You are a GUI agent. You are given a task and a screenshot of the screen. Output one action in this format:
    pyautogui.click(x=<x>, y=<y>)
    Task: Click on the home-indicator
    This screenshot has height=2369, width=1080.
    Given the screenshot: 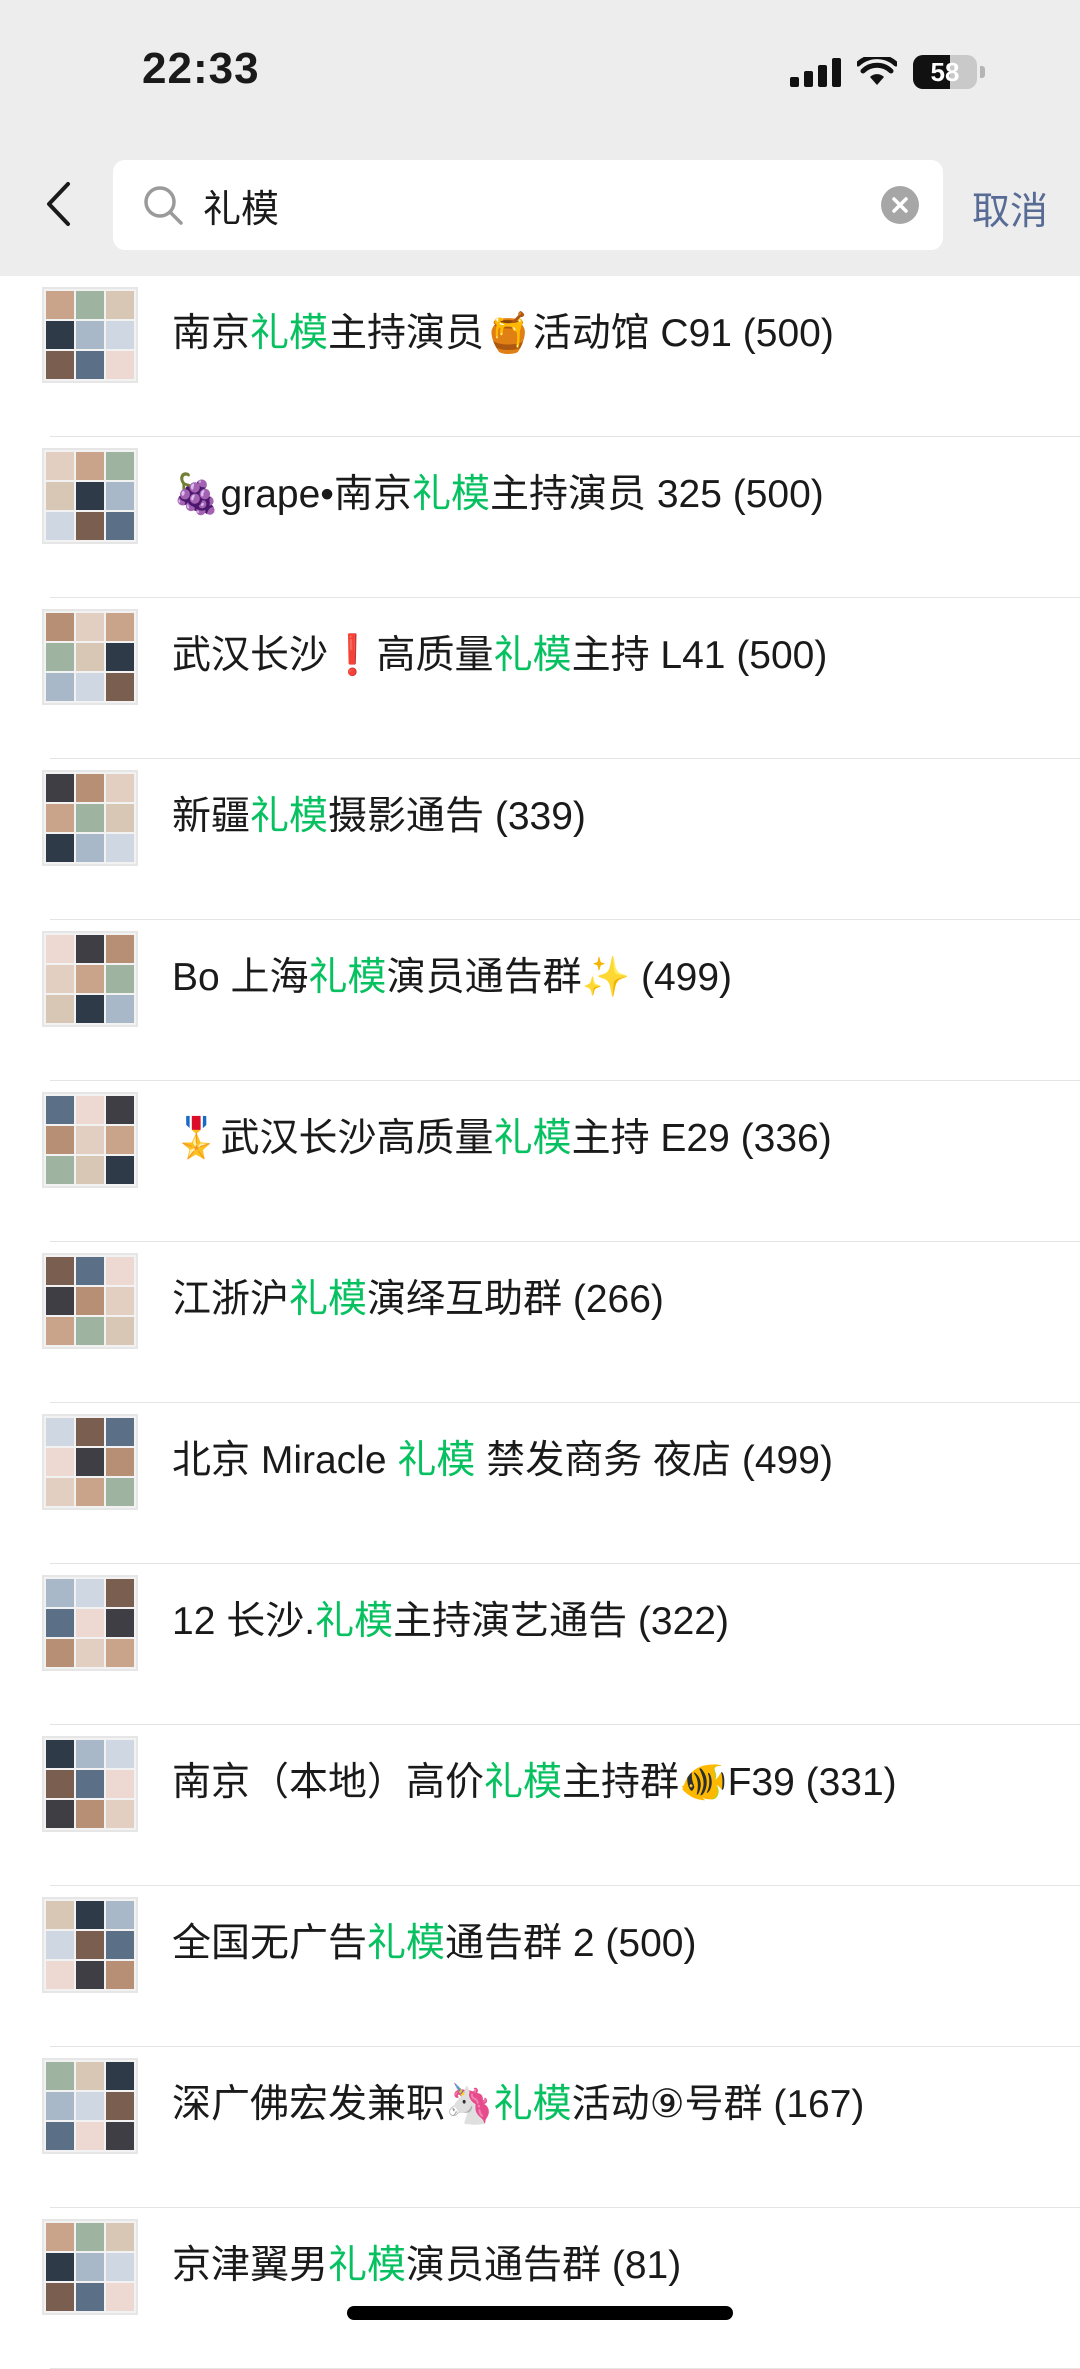 What is the action you would take?
    pyautogui.click(x=540, y=2313)
    